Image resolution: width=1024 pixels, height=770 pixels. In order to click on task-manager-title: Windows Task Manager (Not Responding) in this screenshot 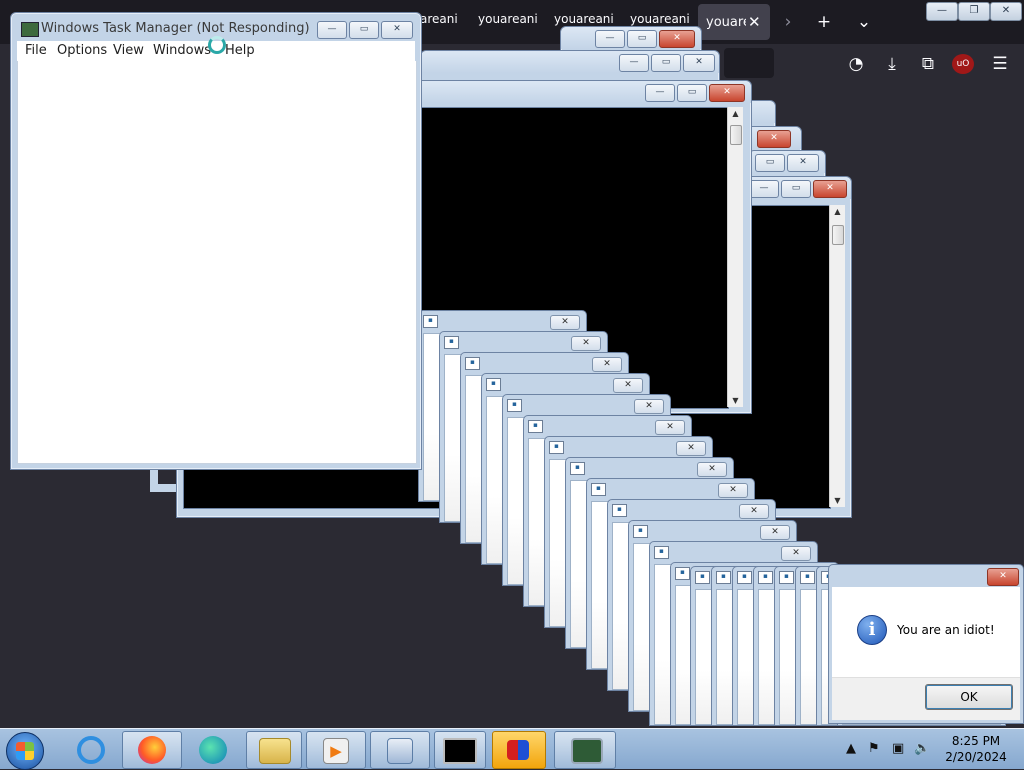, I will do `click(175, 28)`.